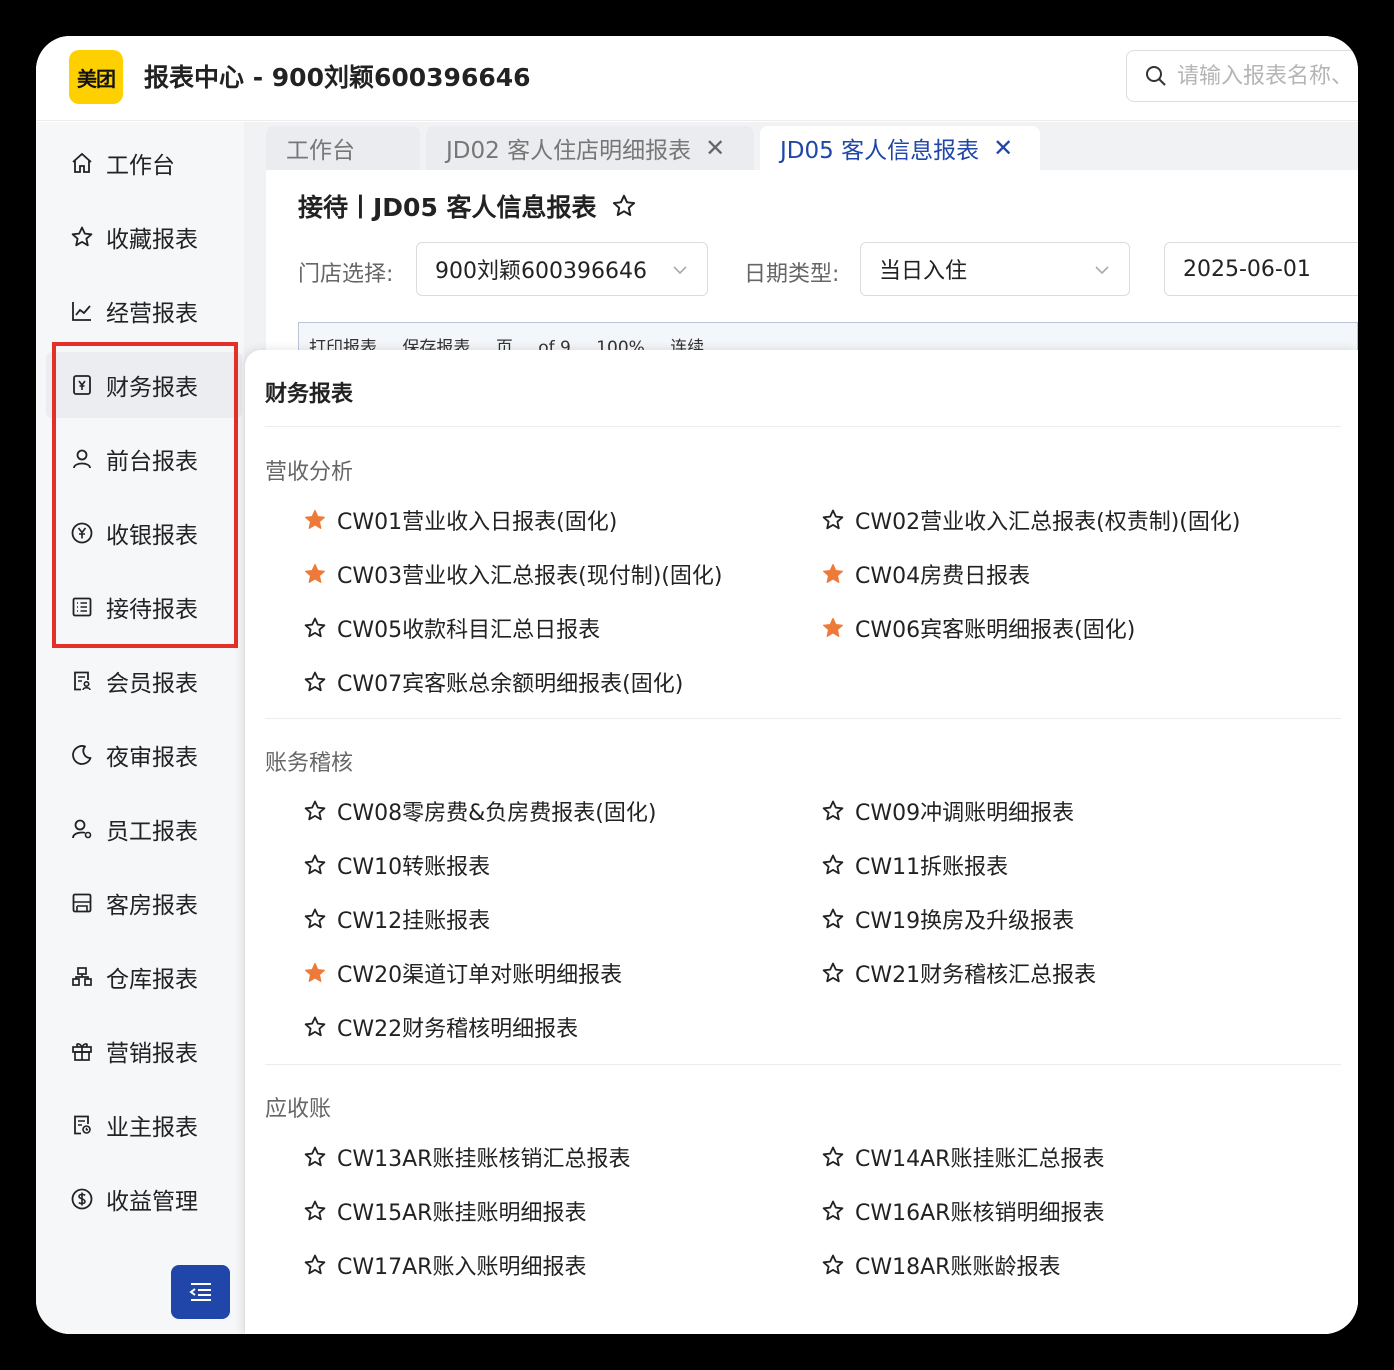  What do you see at coordinates (309, 763) in the screenshot?
I see `section-title: 账务稽核` at bounding box center [309, 763].